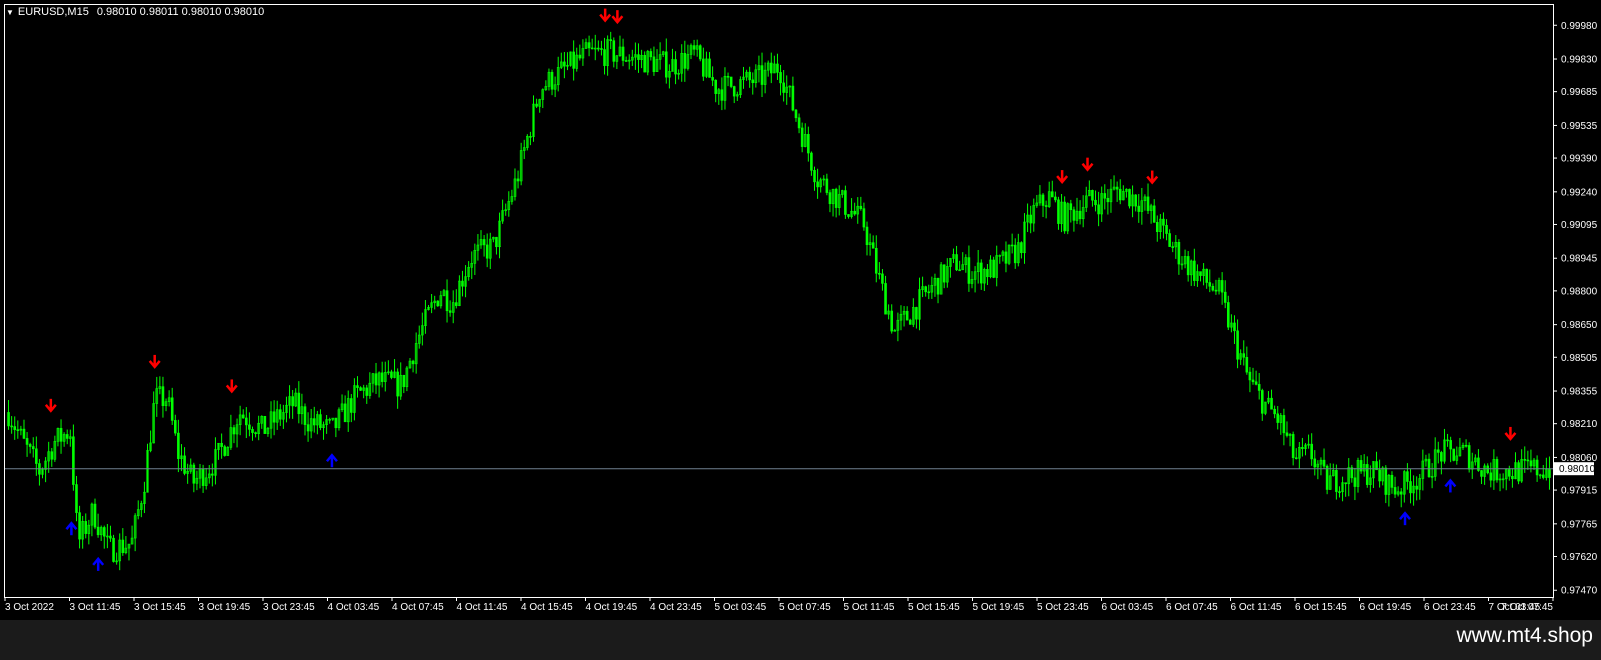 Image resolution: width=1601 pixels, height=660 pixels. What do you see at coordinates (10, 12) in the screenshot?
I see `chevron-down-icon: ▼` at bounding box center [10, 12].